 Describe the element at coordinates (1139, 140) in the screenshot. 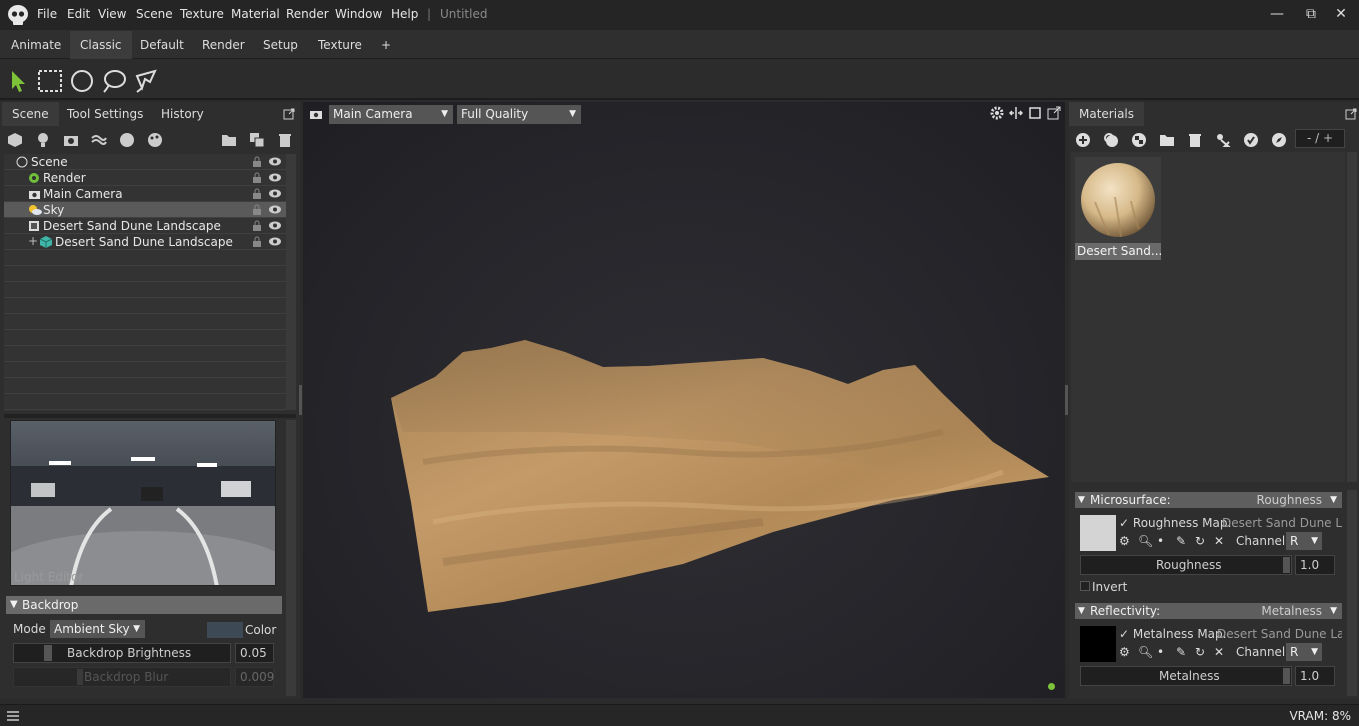

I see `checker-icon` at that location.